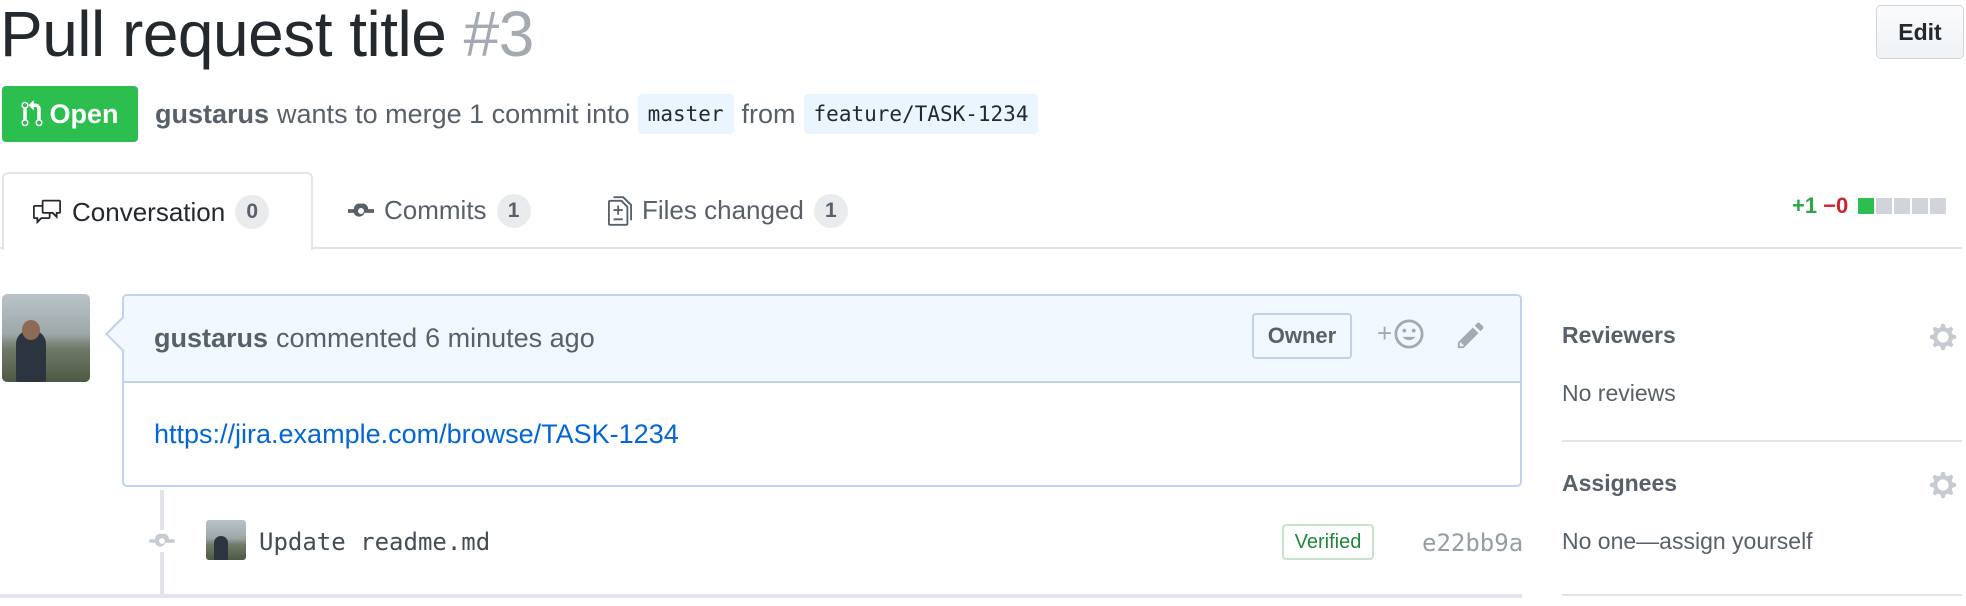 The image size is (1966, 606). I want to click on timeline-divider, so click(761, 596).